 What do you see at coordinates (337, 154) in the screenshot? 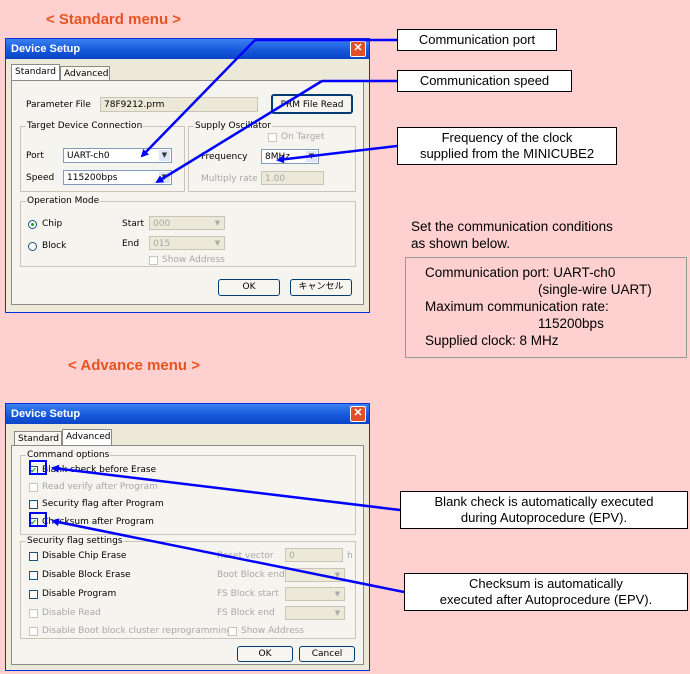
I see `frequency-arrow` at bounding box center [337, 154].